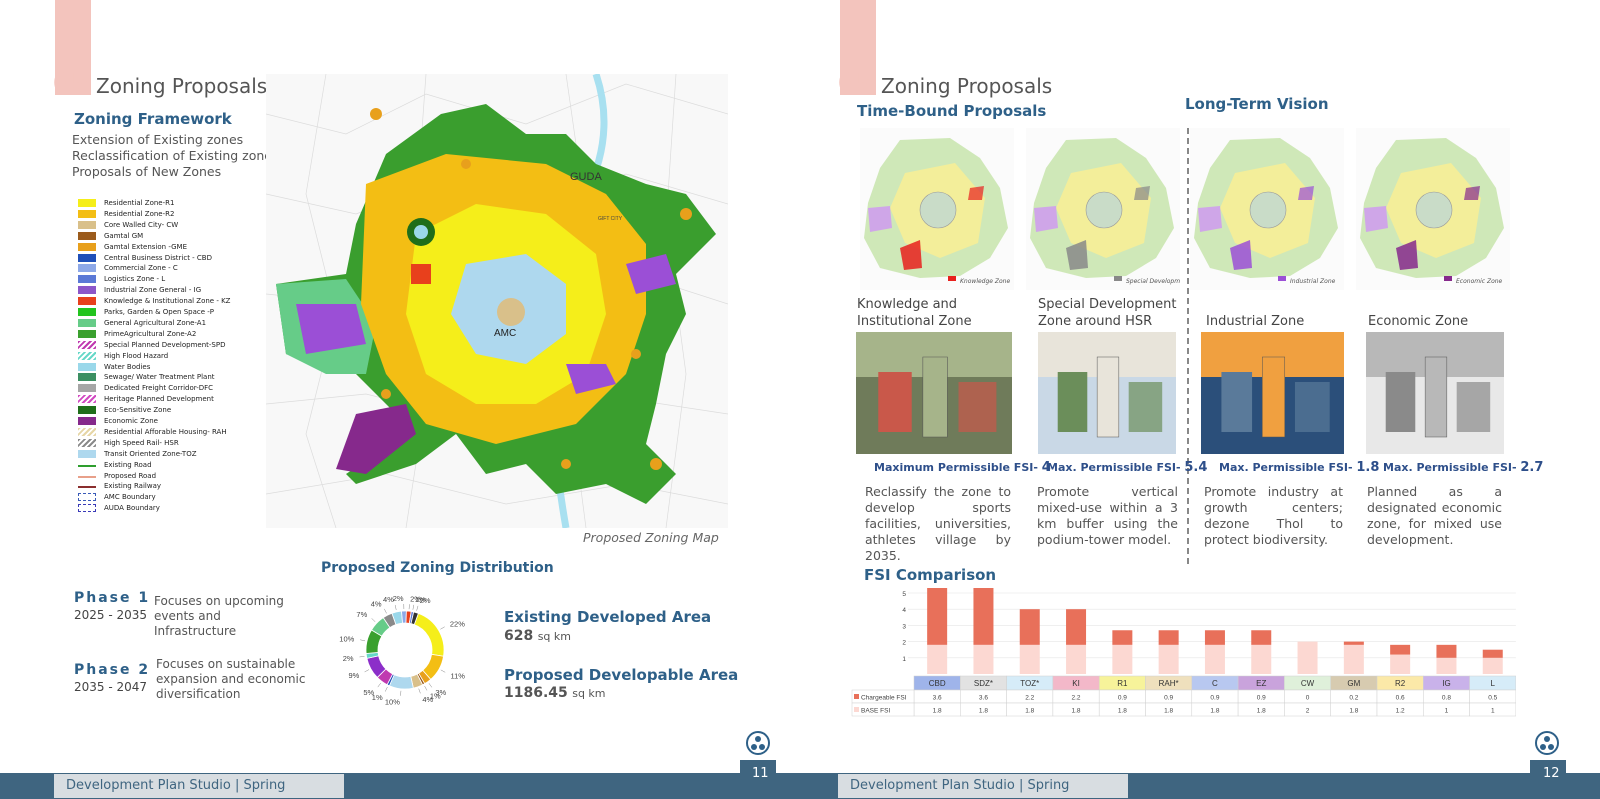  What do you see at coordinates (1353, 683) in the screenshot?
I see `fsi-category-label: GM` at bounding box center [1353, 683].